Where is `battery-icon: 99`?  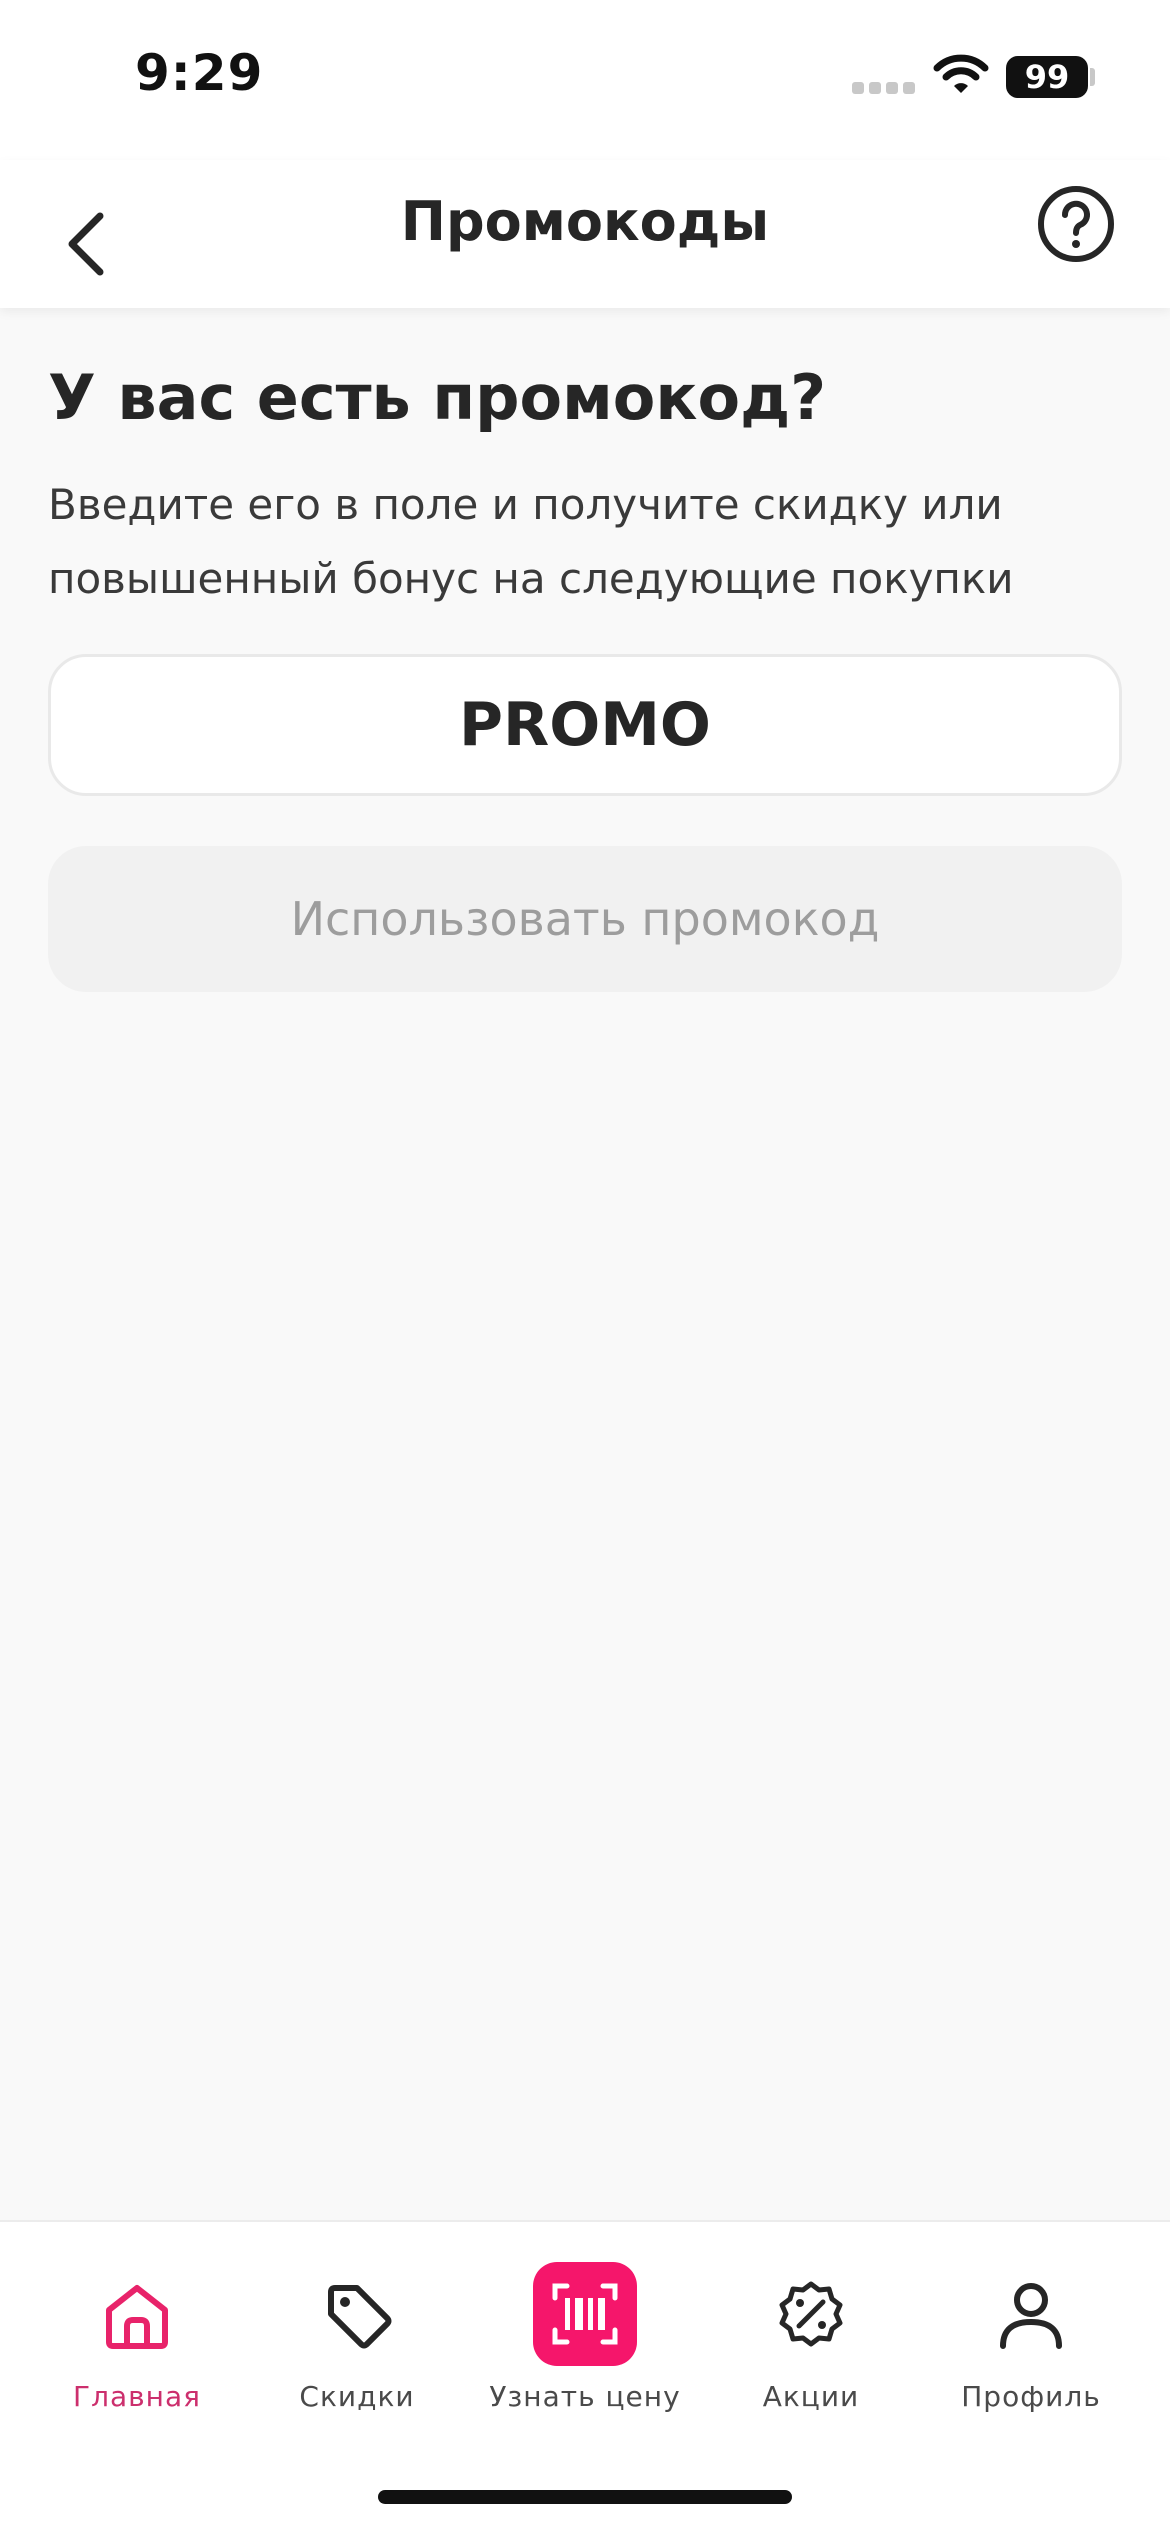
battery-icon: 99 is located at coordinates (1047, 77).